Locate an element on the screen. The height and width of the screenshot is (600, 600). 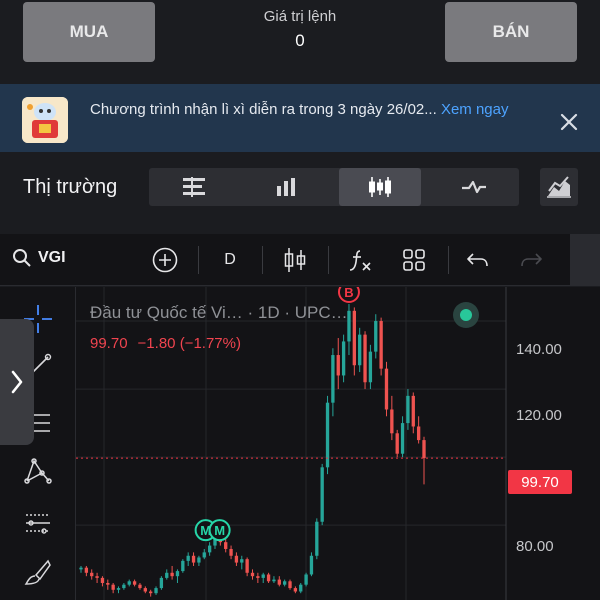
price-change-row: 99.70 −1.80 (−1.77%) is located at coordinates (165, 343).